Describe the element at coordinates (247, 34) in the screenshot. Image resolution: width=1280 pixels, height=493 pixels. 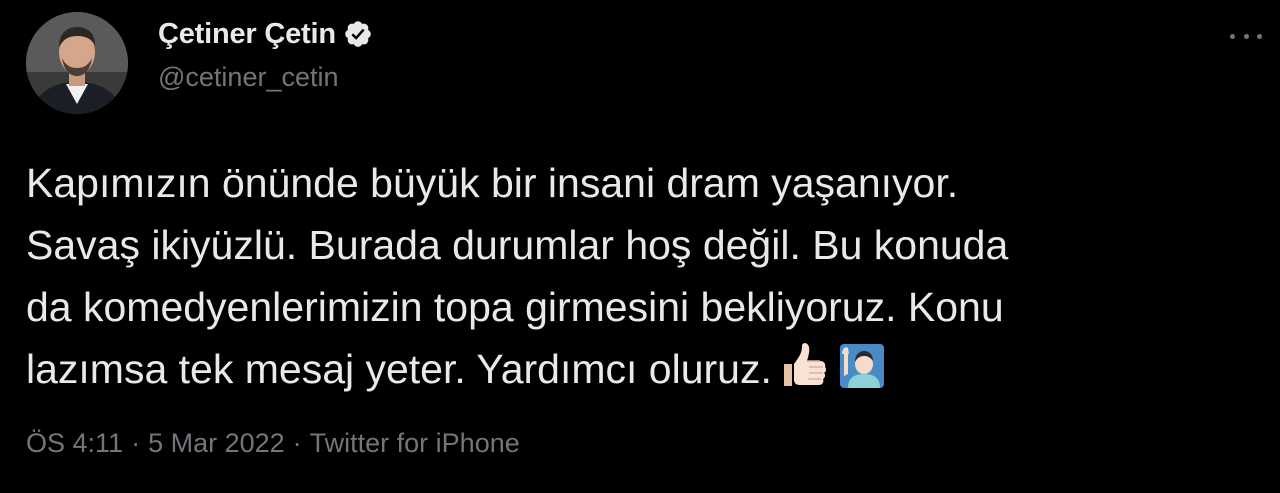
I see `display-name: Çetiner Çetin` at that location.